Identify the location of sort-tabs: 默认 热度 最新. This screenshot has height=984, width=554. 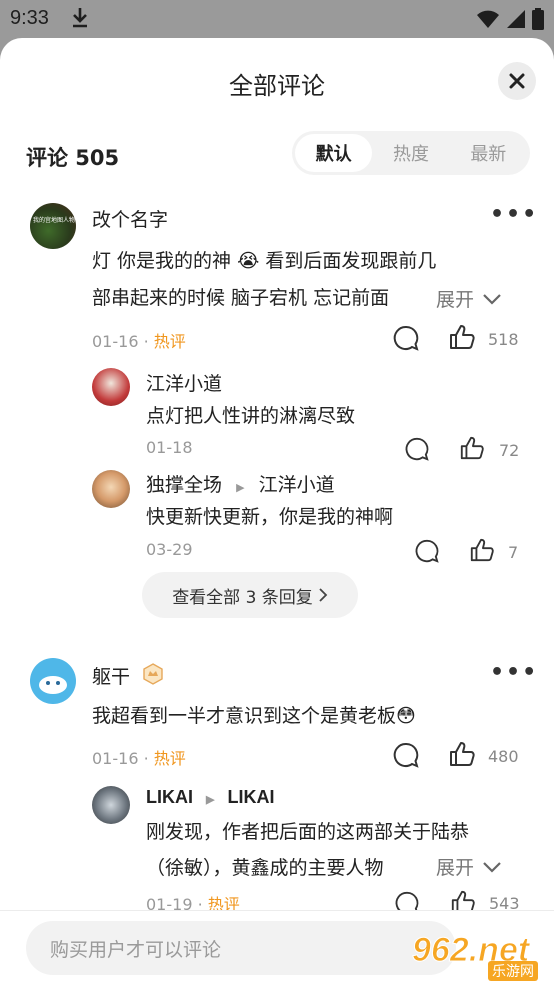
(411, 153).